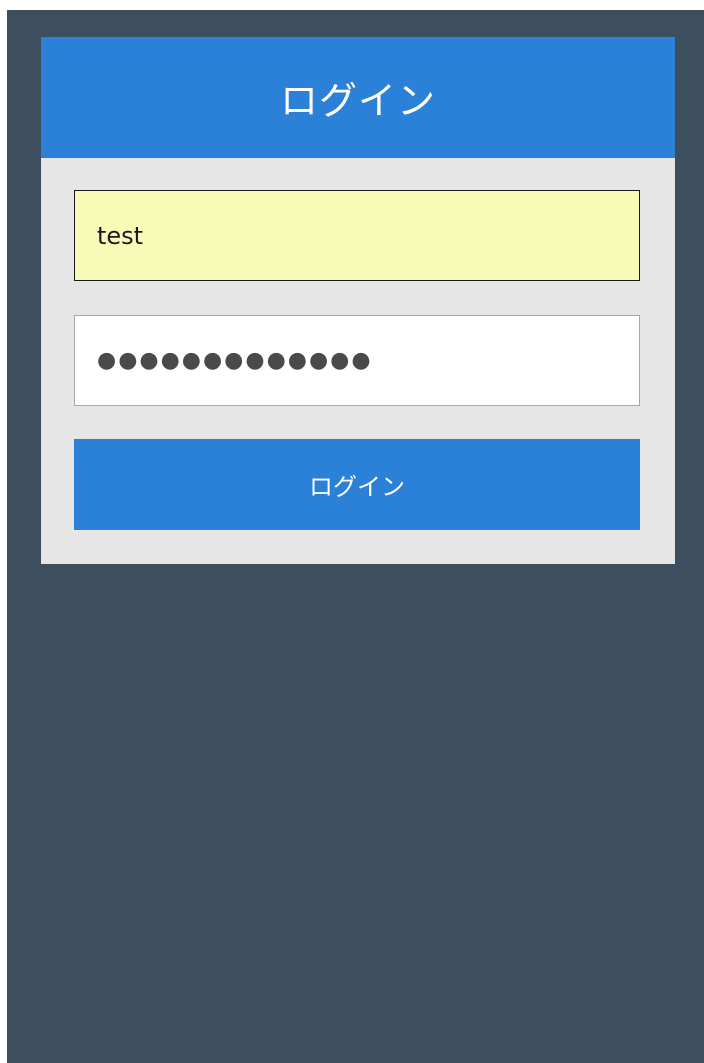 Image resolution: width=704 pixels, height=1063 pixels. What do you see at coordinates (120, 235) in the screenshot?
I see `username-value: test` at bounding box center [120, 235].